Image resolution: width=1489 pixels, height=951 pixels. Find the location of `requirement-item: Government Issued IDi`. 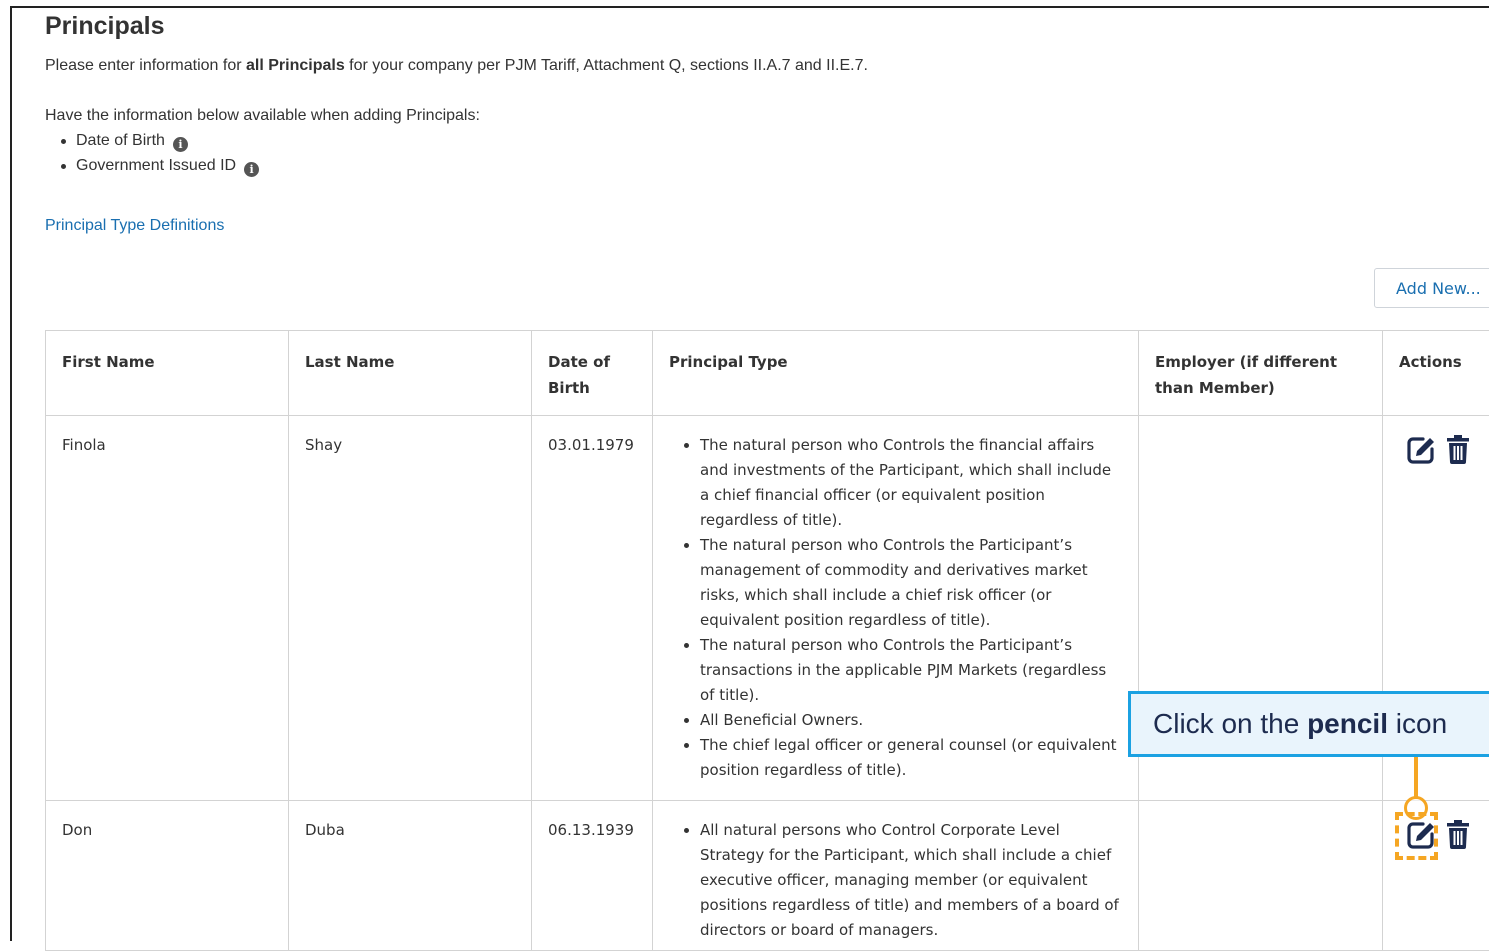

requirement-item: Government Issued IDi is located at coordinates (152, 169).